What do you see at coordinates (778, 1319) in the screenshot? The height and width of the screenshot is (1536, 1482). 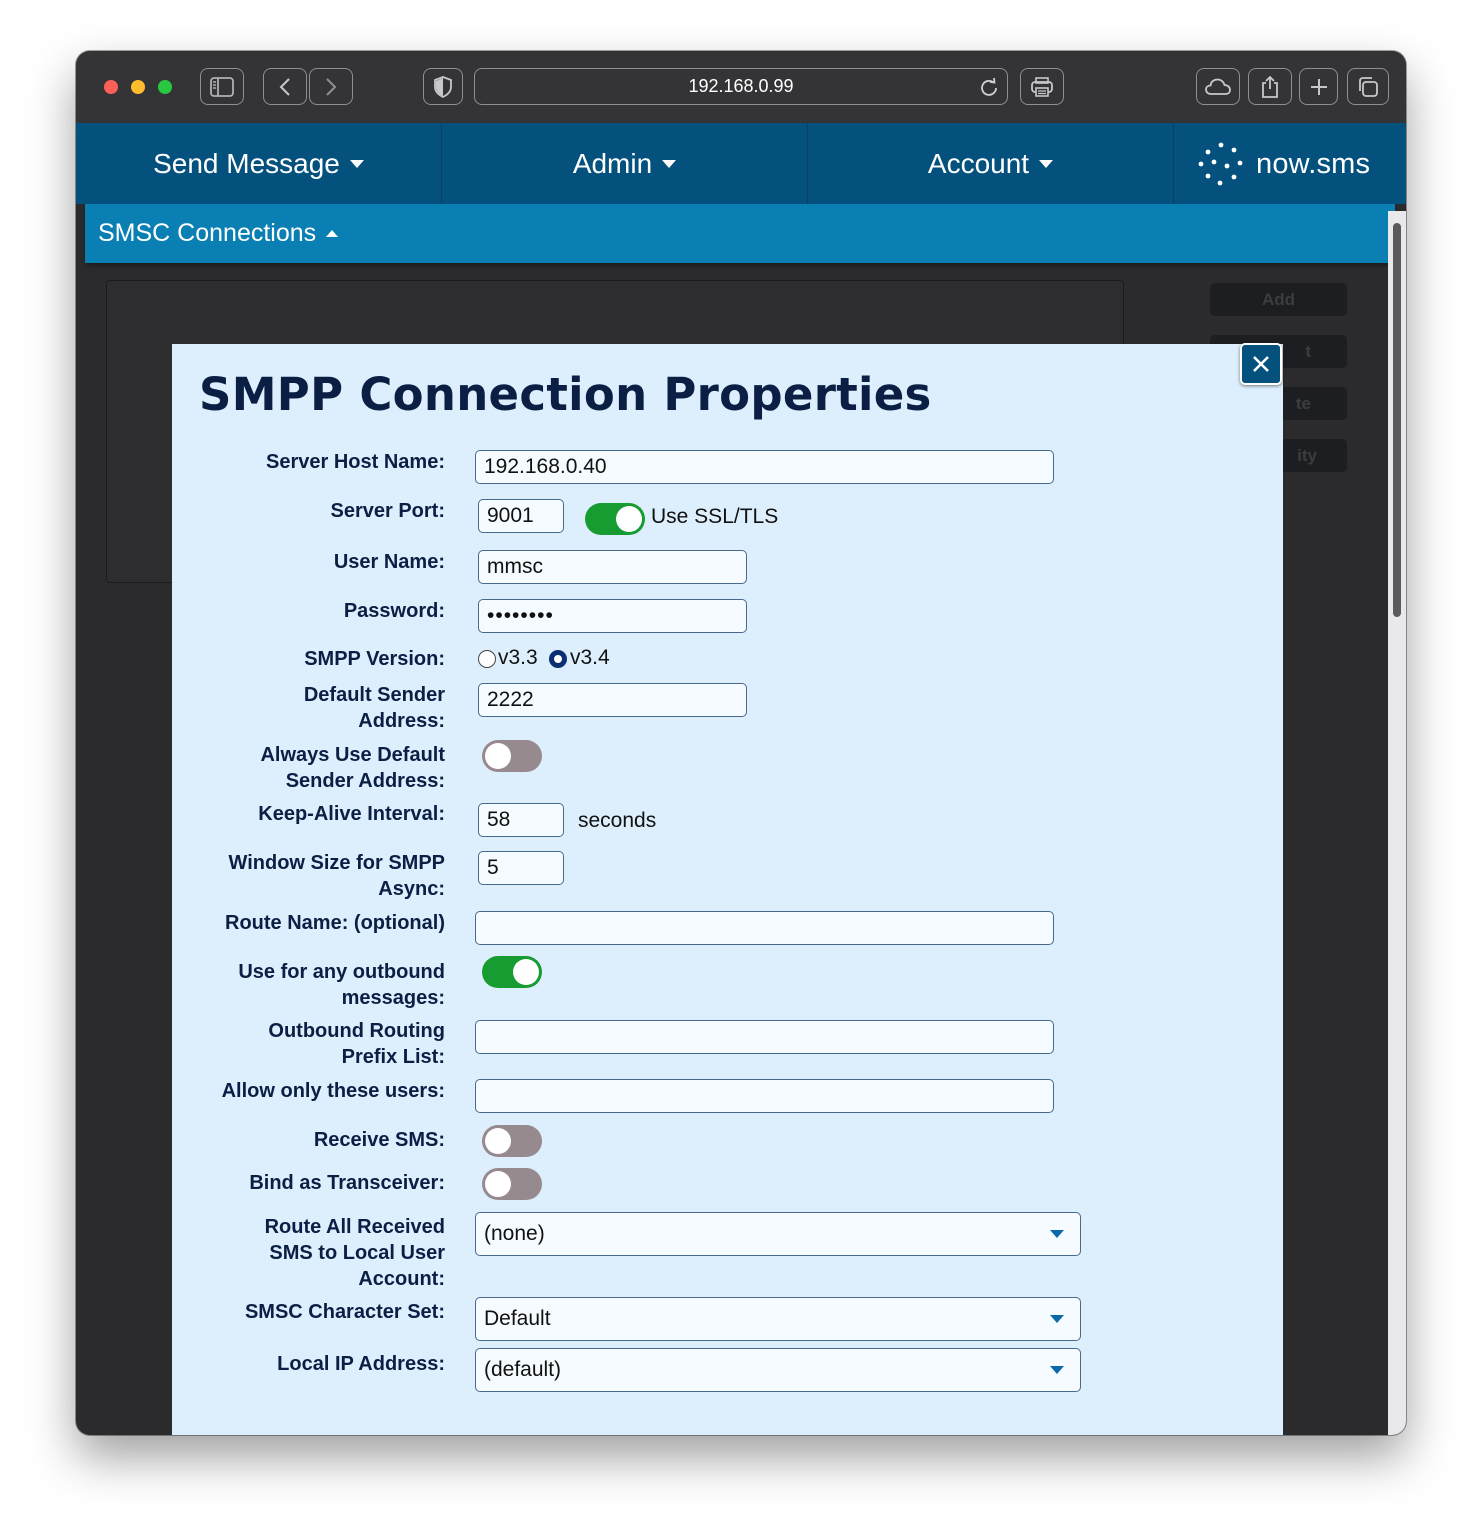 I see `charset-select: Default` at bounding box center [778, 1319].